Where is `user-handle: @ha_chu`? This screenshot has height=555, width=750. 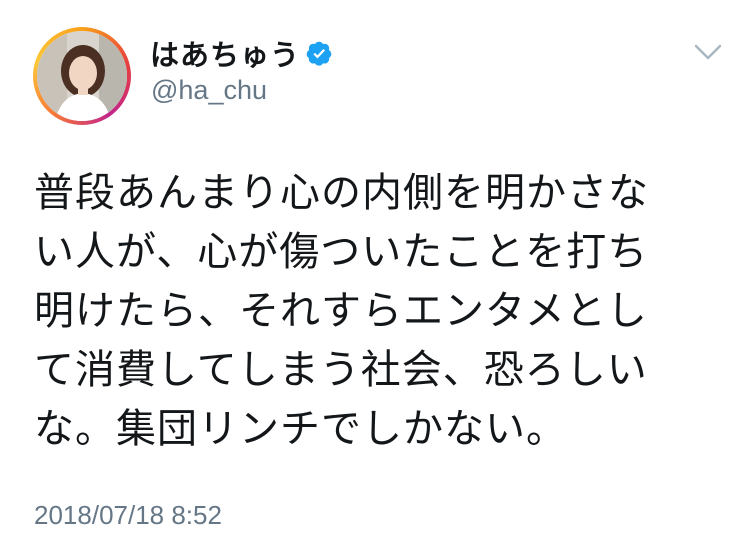
user-handle: @ha_chu is located at coordinates (209, 90).